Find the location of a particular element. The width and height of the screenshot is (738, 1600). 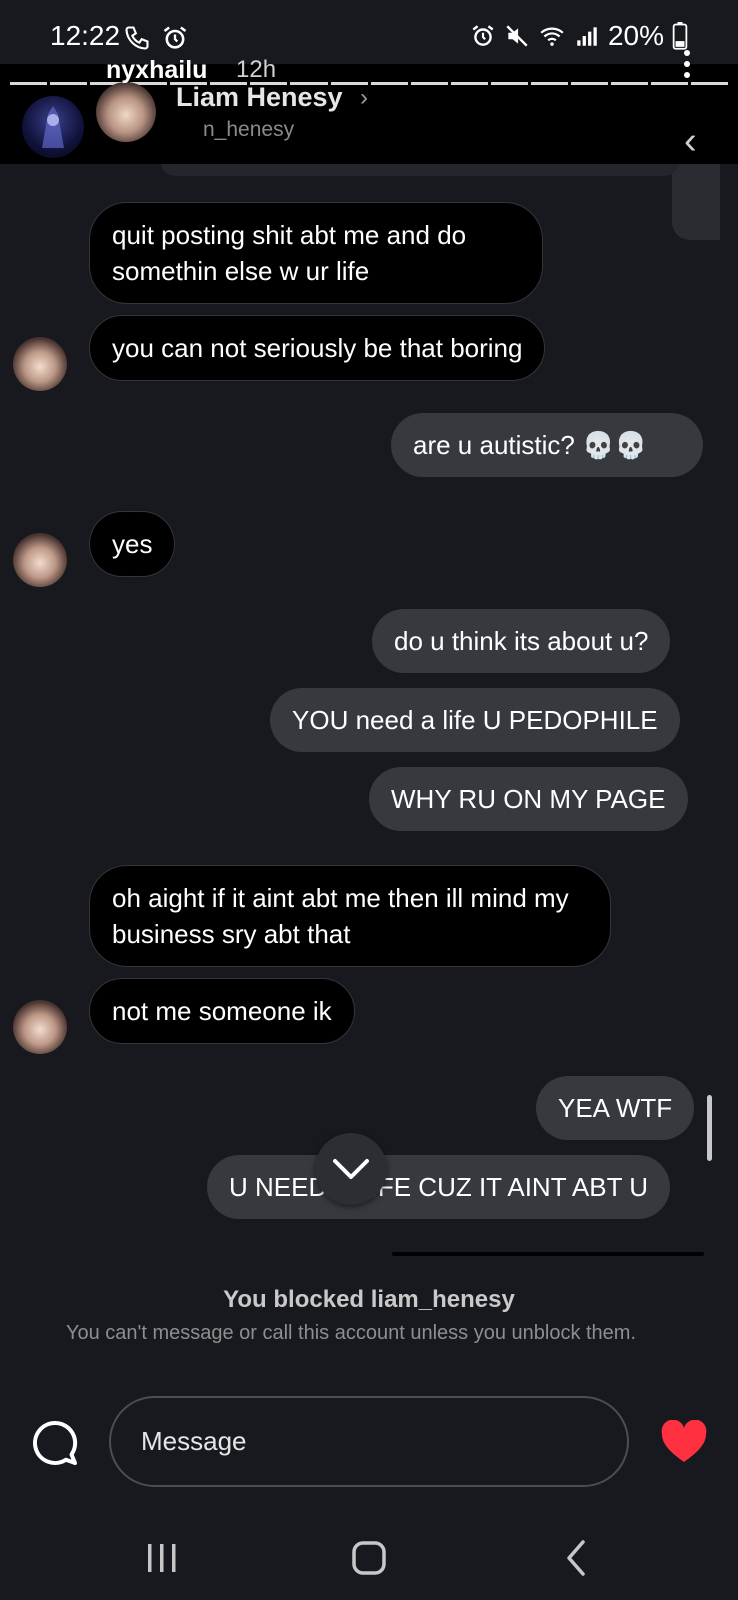

wifi-icon is located at coordinates (552, 36).